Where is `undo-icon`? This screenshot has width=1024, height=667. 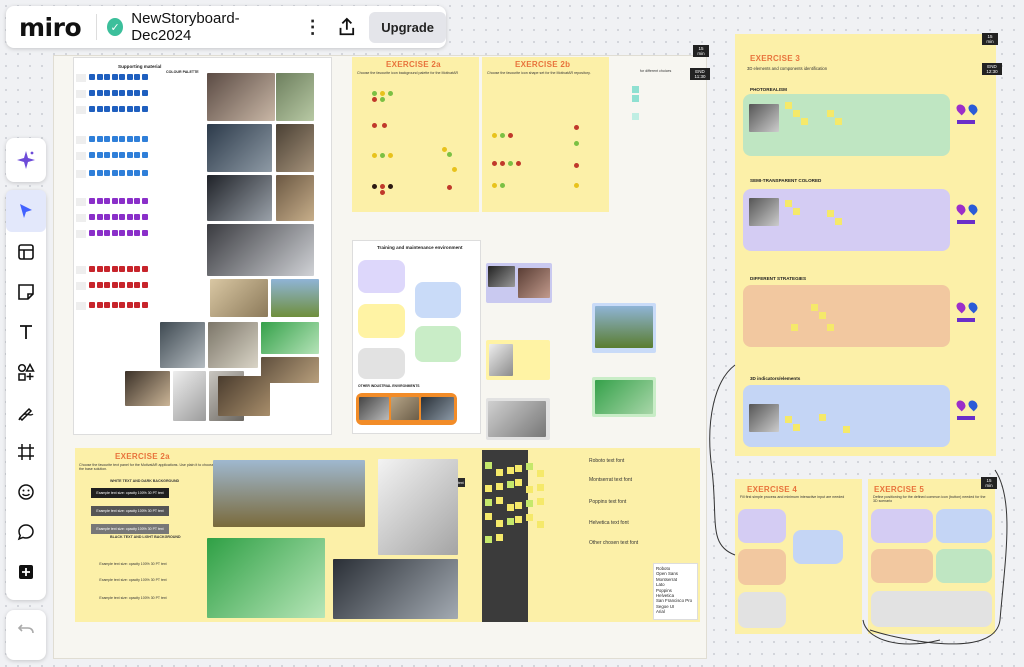 undo-icon is located at coordinates (26, 630).